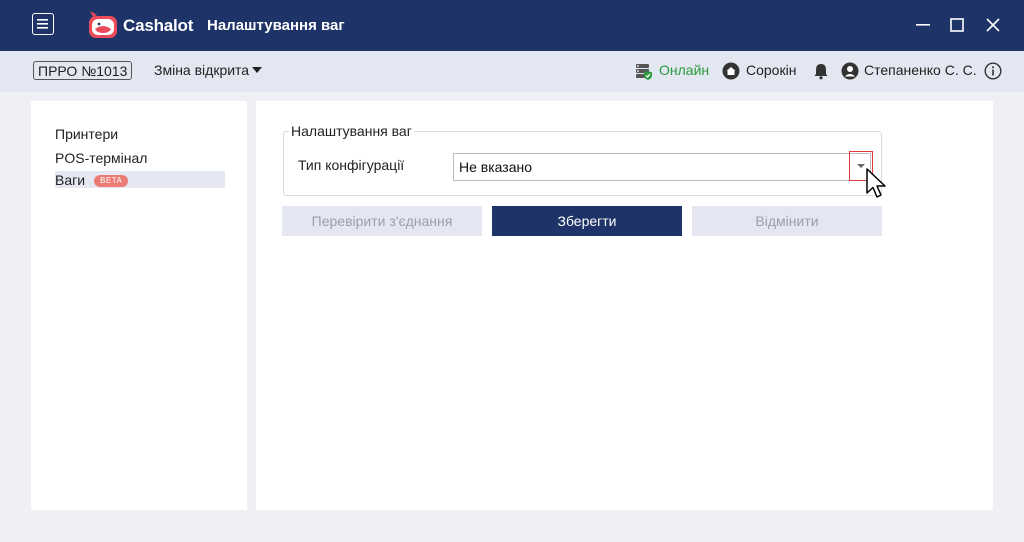 The image size is (1024, 542). Describe the element at coordinates (70, 180) in the screenshot. I see `sidebar-item-label: Ваги` at that location.